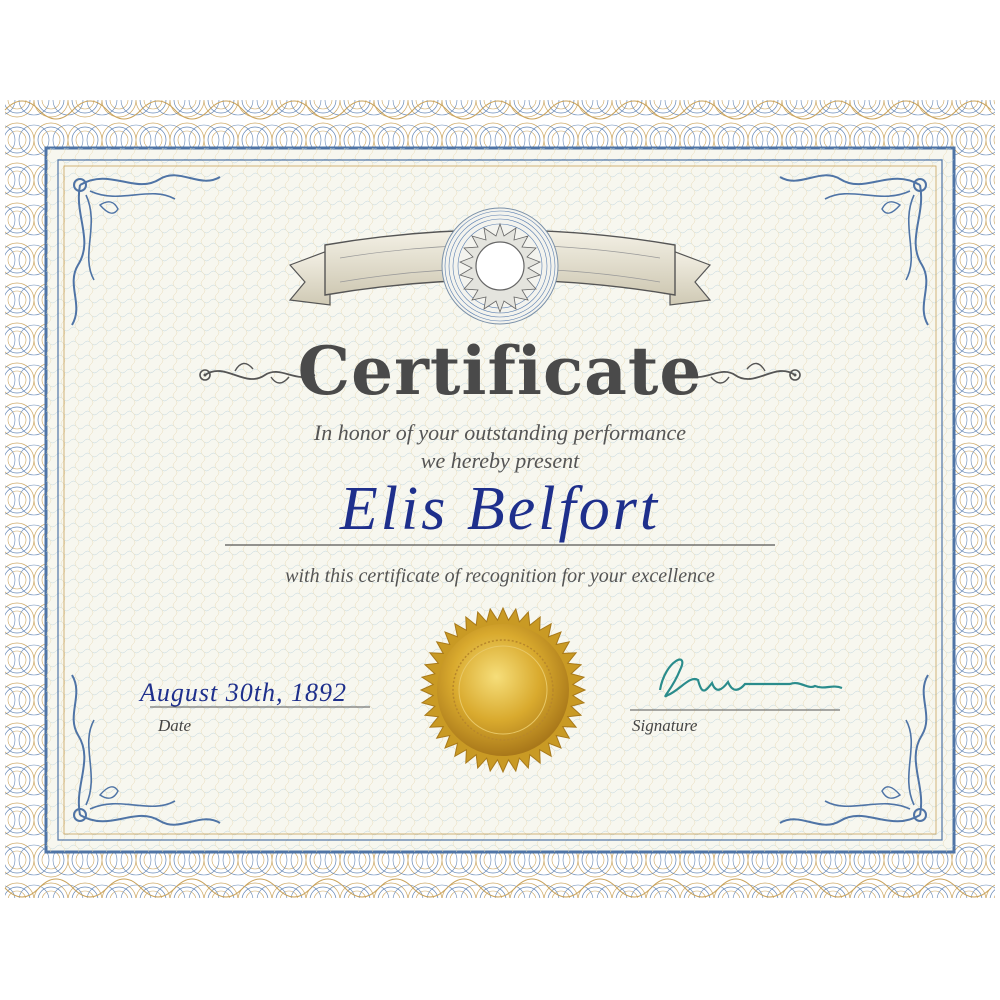  What do you see at coordinates (500, 509) in the screenshot?
I see `recipient-name: Elis Belfort` at bounding box center [500, 509].